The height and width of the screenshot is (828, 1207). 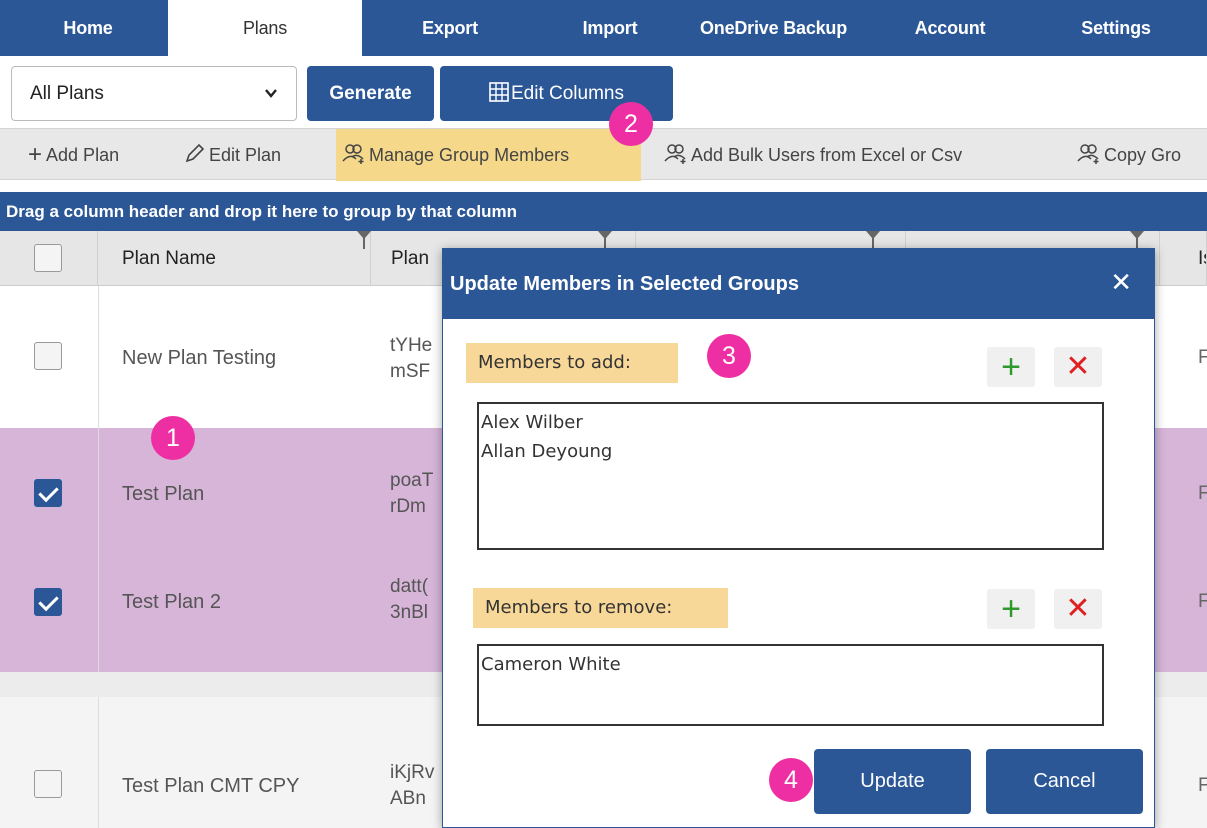 I want to click on cancel-button: Cancel, so click(x=1064, y=781).